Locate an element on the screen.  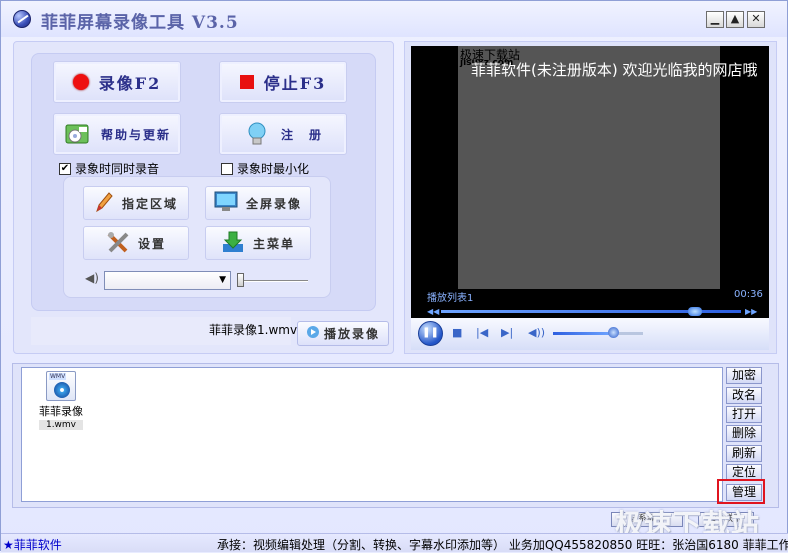
maximize-button: ▲ is located at coordinates (735, 19).